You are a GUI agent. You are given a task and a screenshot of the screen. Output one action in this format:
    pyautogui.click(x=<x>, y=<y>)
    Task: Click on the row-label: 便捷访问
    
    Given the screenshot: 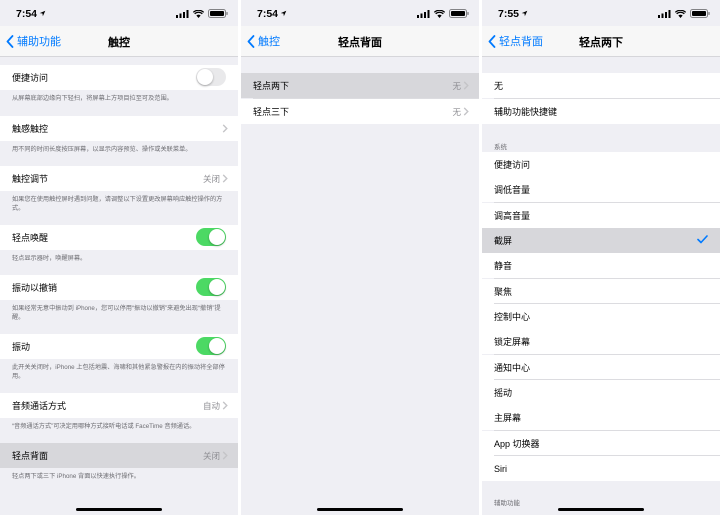 What is the action you would take?
    pyautogui.click(x=30, y=78)
    